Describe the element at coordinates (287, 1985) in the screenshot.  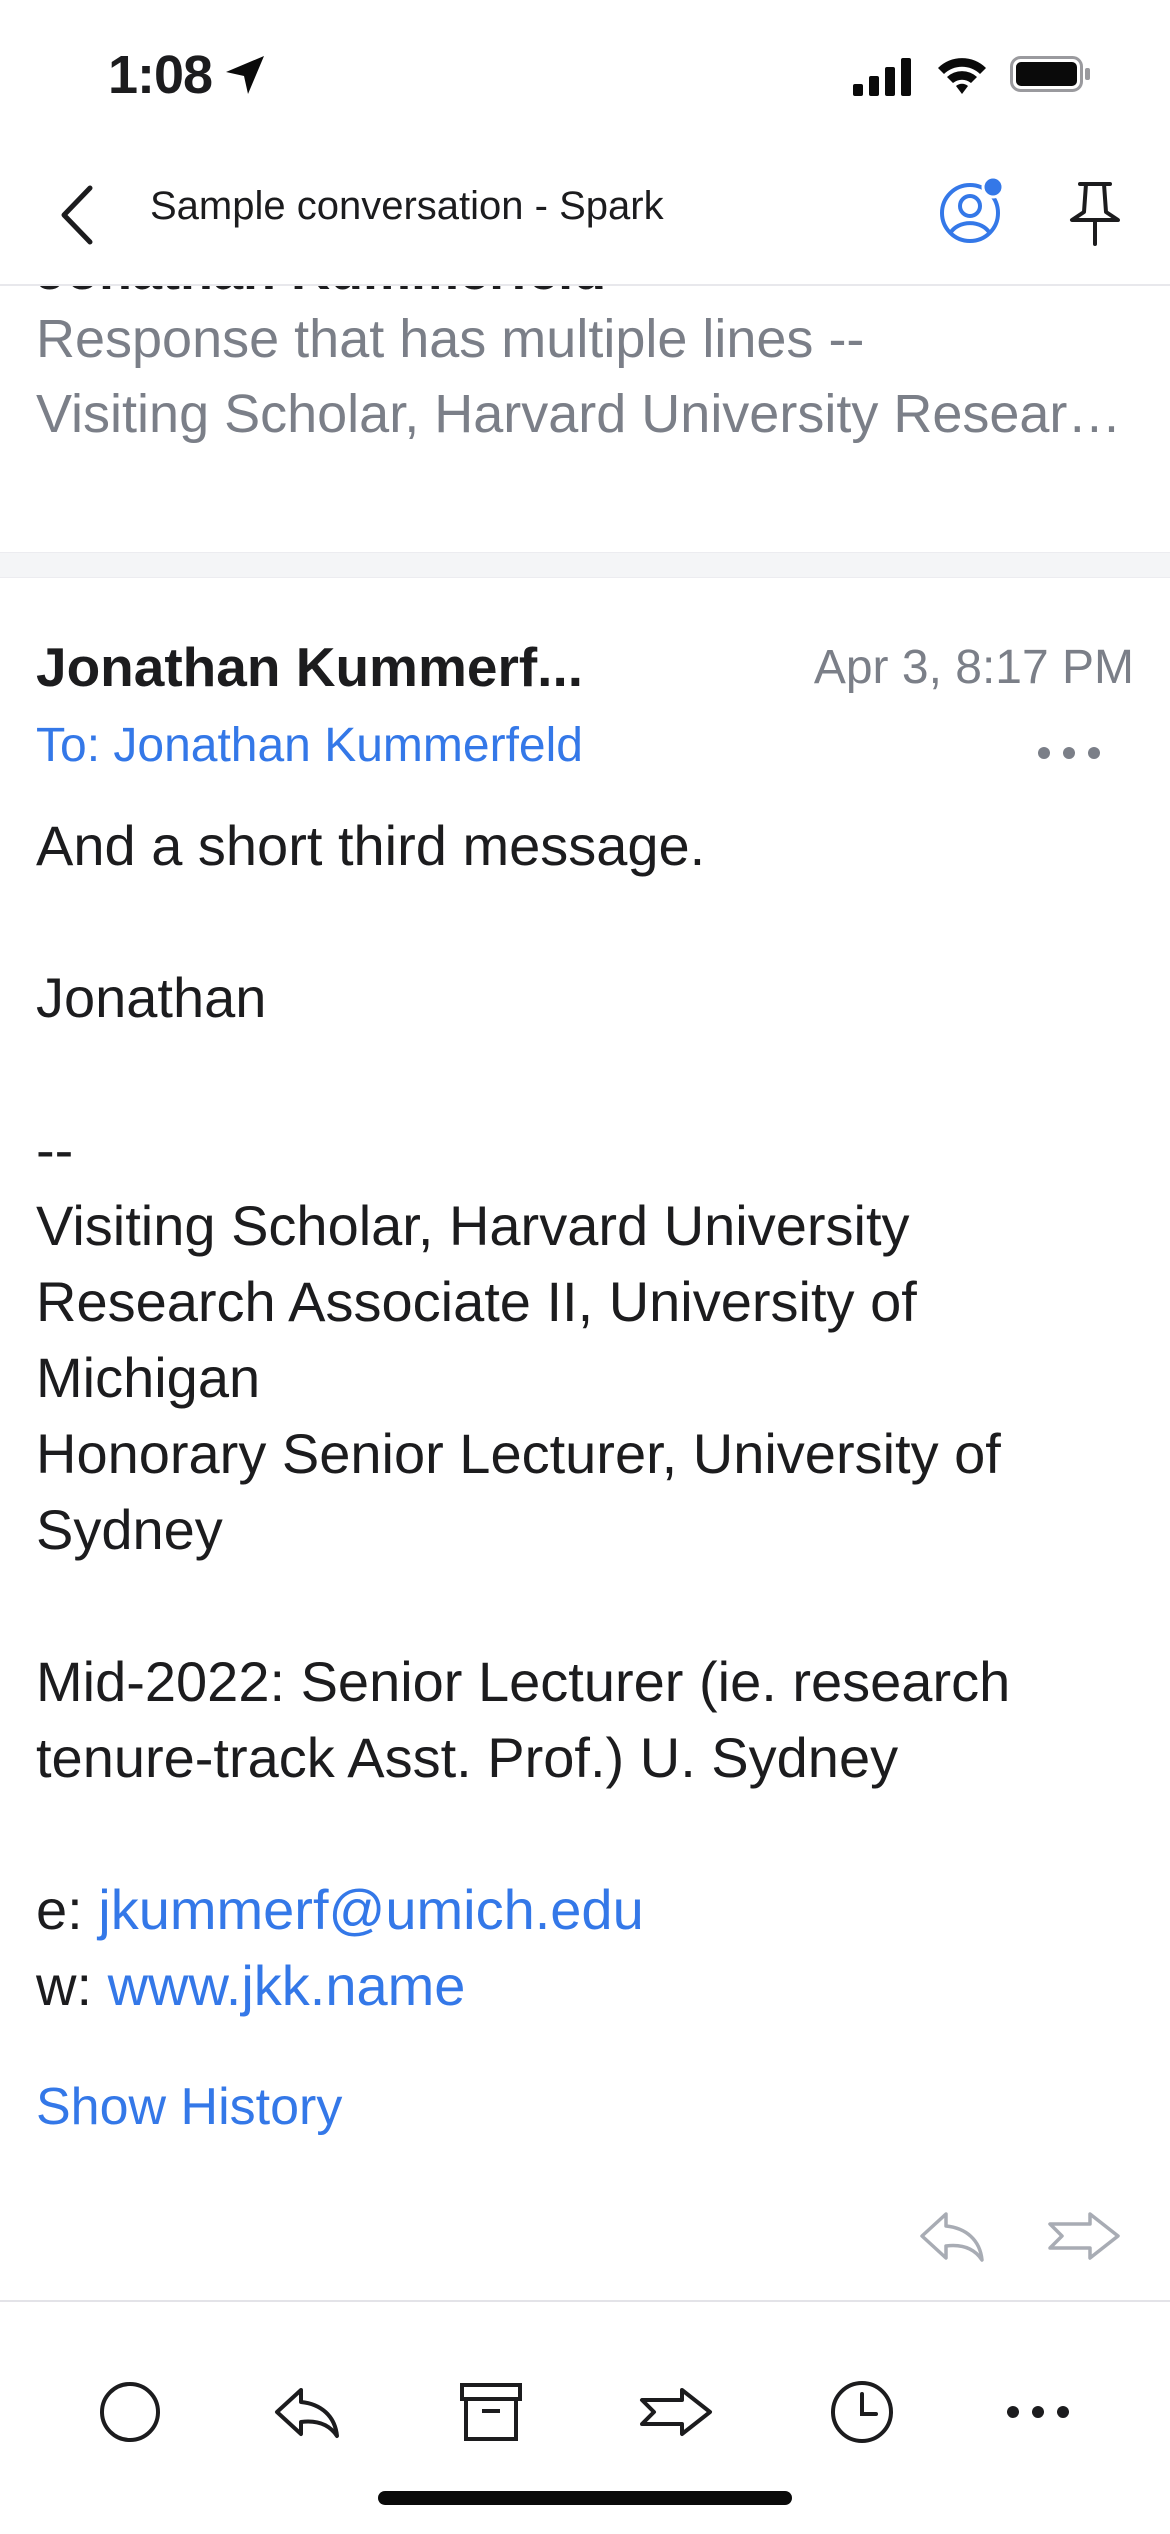
I see `website-link: www.jkk.name` at that location.